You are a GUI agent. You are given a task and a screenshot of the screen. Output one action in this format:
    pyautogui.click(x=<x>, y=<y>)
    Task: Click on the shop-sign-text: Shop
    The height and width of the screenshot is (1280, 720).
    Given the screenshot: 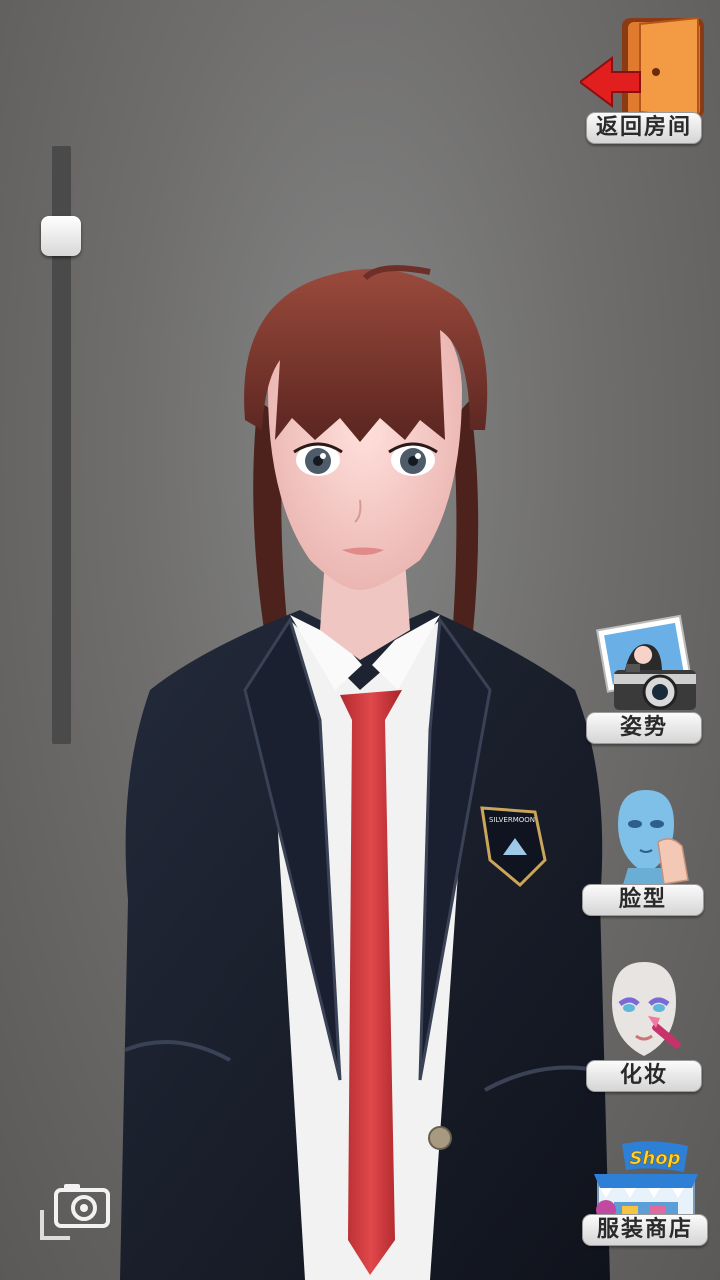 What is the action you would take?
    pyautogui.click(x=654, y=1158)
    